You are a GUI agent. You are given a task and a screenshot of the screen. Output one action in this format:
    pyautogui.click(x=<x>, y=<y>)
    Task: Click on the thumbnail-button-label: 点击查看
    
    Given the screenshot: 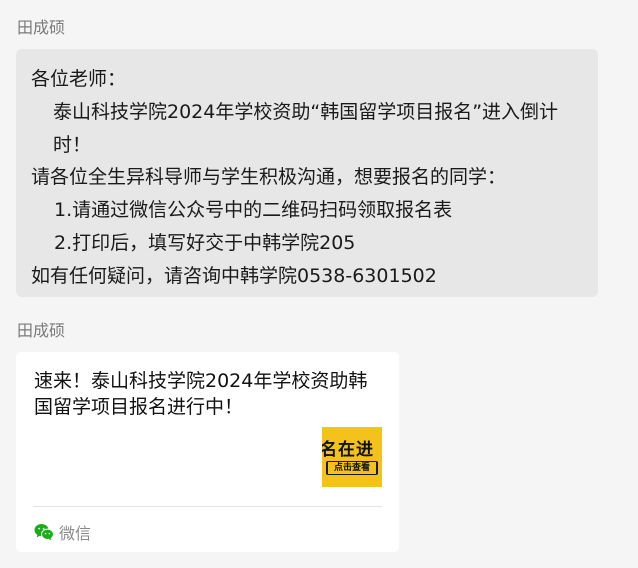 What is the action you would take?
    pyautogui.click(x=352, y=468)
    